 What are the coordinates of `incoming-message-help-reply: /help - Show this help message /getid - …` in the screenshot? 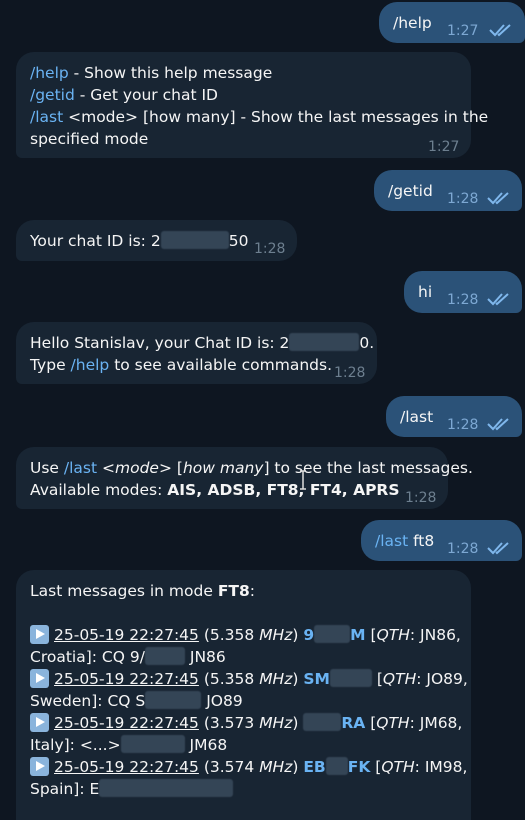 It's located at (252, 105).